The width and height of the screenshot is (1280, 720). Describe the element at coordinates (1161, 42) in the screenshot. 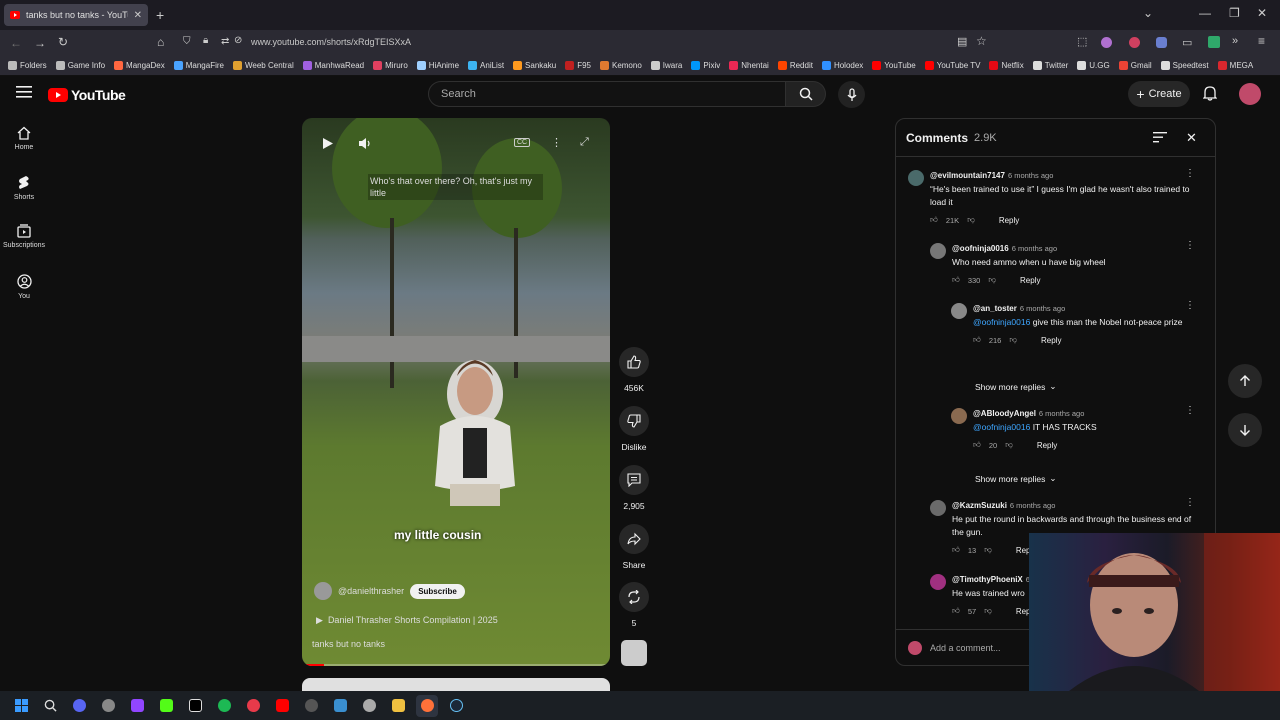

I see `extension-blue-icon` at that location.